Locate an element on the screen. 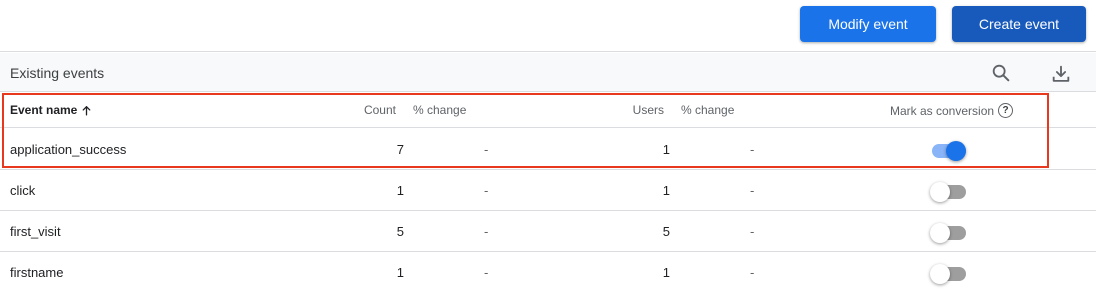 The height and width of the screenshot is (292, 1096). mark-as-conversion-column-header: Mark as conversion ? is located at coordinates (952, 110).